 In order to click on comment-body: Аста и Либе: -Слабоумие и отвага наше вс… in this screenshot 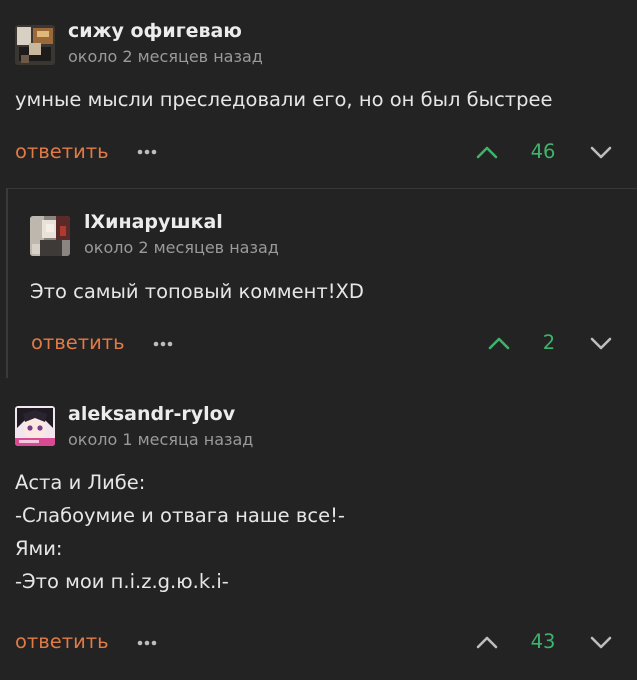, I will do `click(180, 532)`.